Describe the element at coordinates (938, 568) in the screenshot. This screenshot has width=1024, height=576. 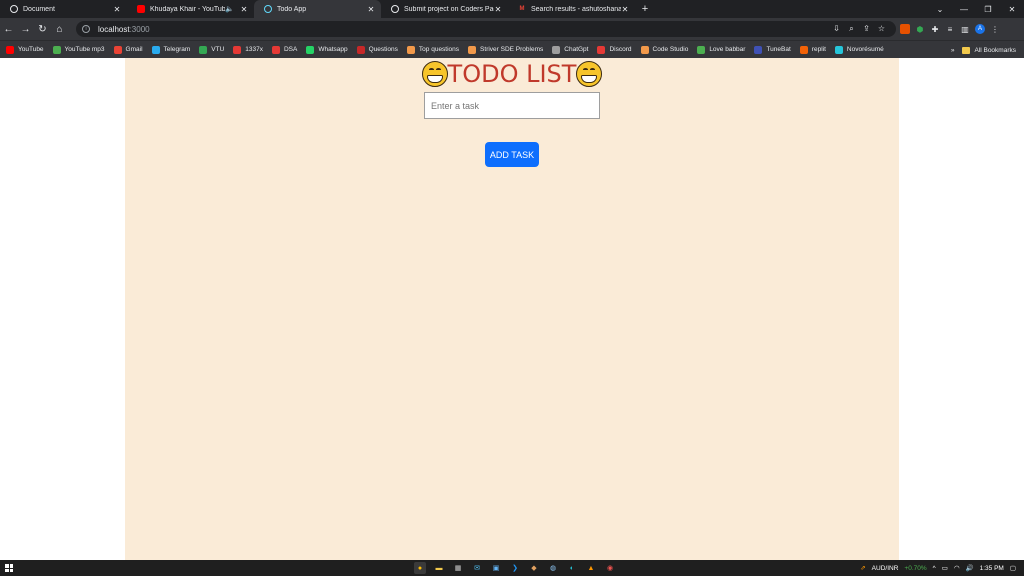
I see `system-tray: ⇗ AUD/INR +0.70% ^ ▭ ◠ 🔊 1:35 PM ▢` at that location.